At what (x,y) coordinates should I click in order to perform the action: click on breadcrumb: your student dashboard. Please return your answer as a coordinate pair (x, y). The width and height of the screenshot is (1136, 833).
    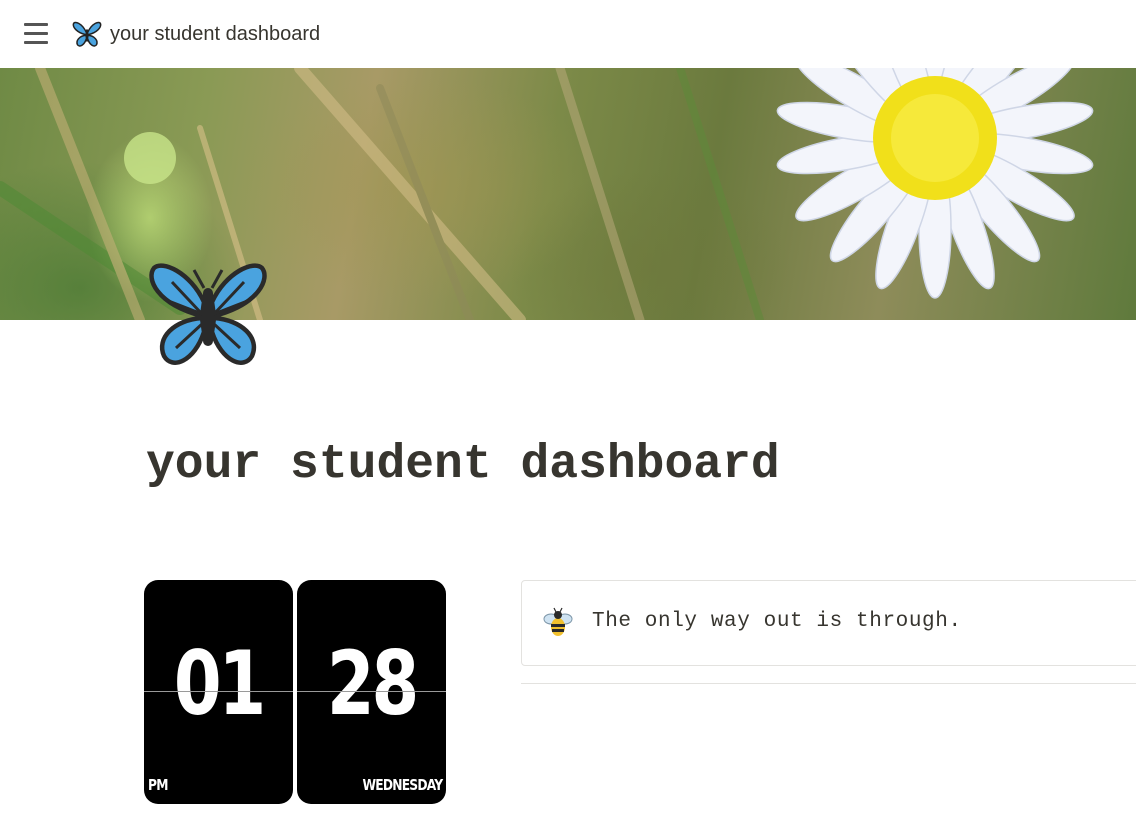
    Looking at the image, I should click on (196, 34).